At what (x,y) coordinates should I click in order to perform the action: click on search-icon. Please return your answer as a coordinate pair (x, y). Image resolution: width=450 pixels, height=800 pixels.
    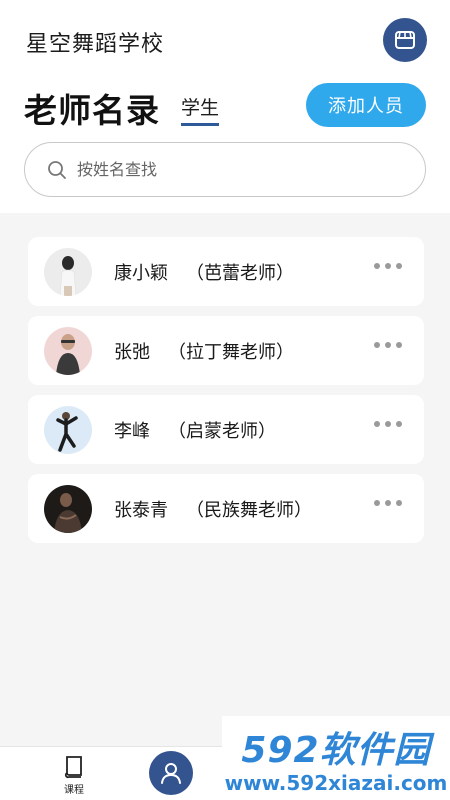
    Looking at the image, I should click on (57, 170).